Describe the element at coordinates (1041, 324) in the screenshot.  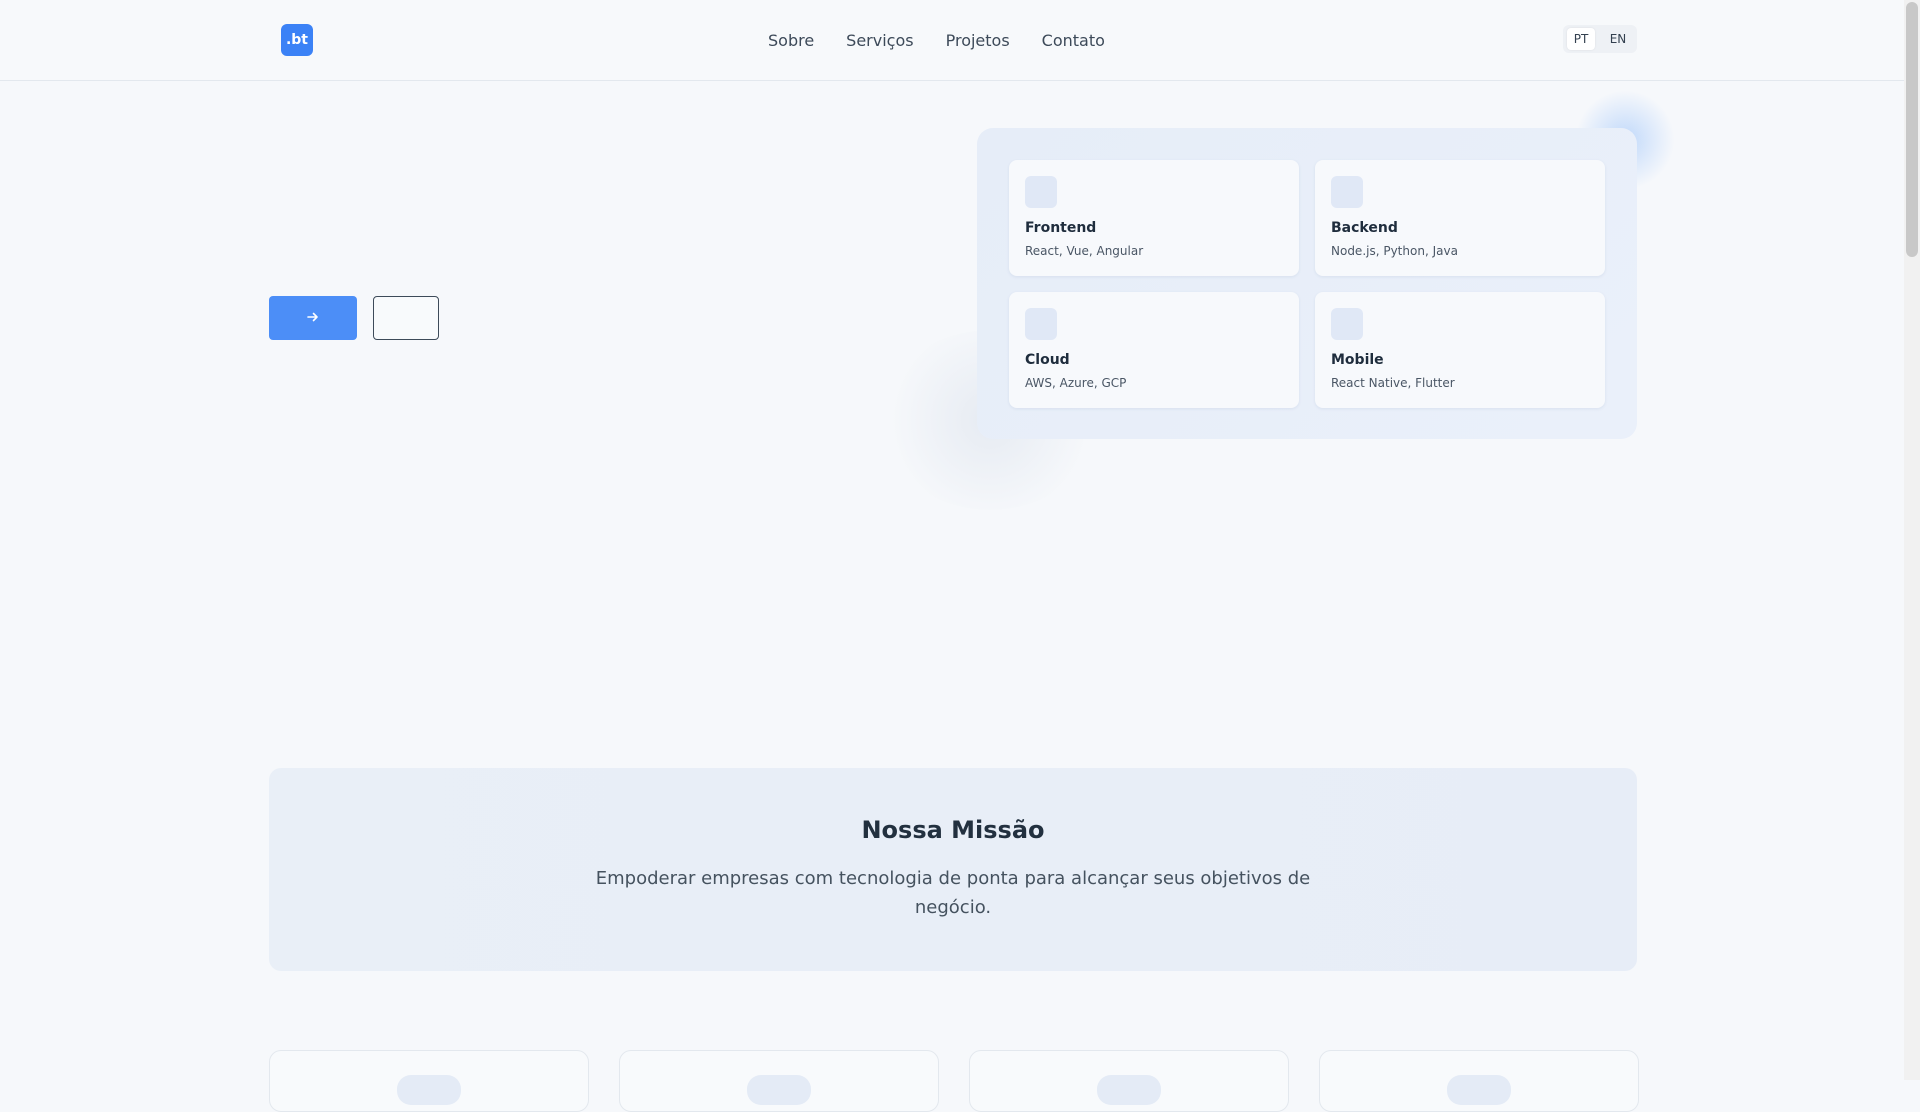
I see `cloud-icon` at that location.